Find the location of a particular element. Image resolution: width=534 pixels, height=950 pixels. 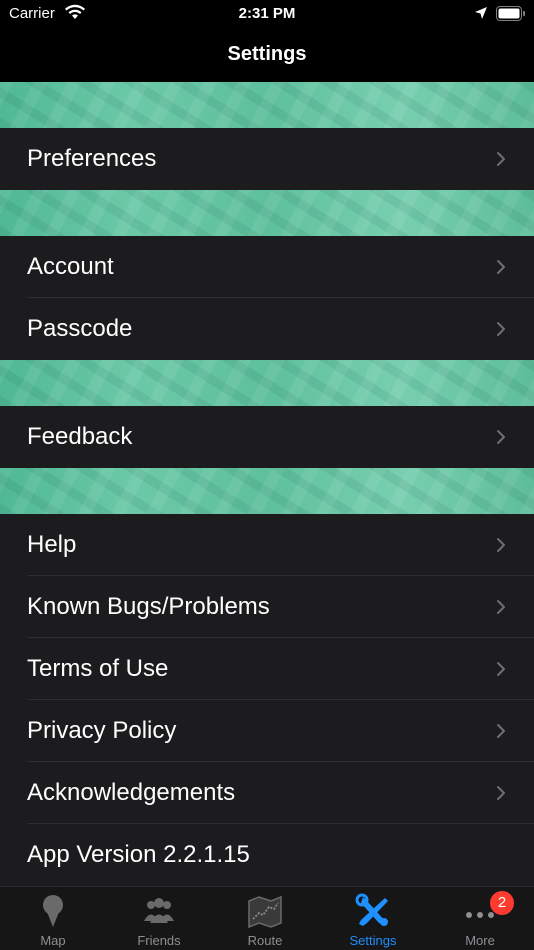

row-label: Help is located at coordinates (52, 544).